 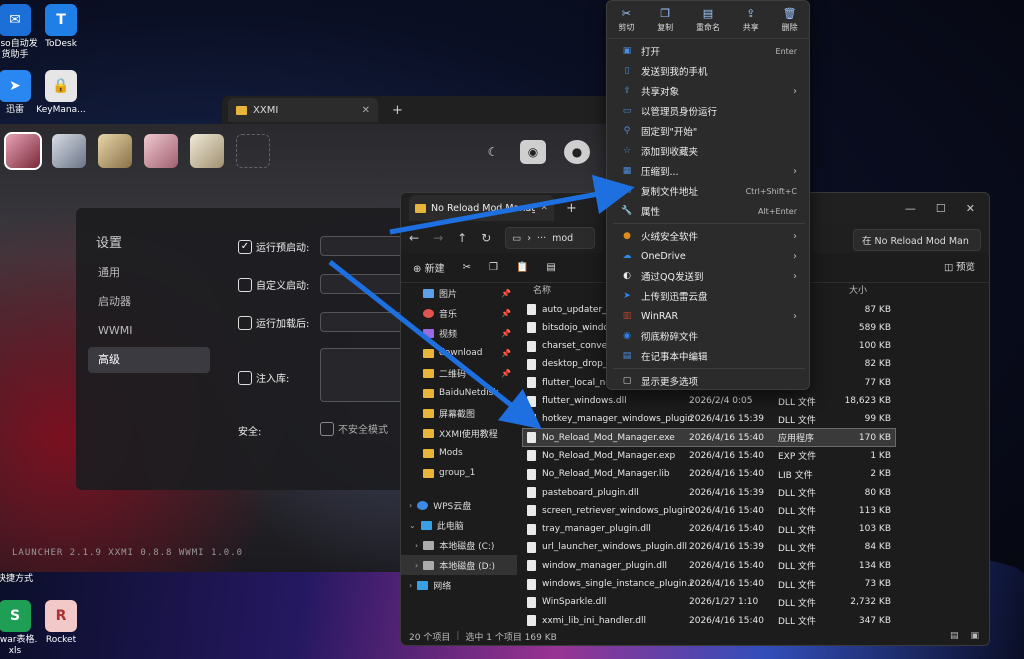 What do you see at coordinates (542, 291) in the screenshot?
I see `column-name: 名称` at bounding box center [542, 291].